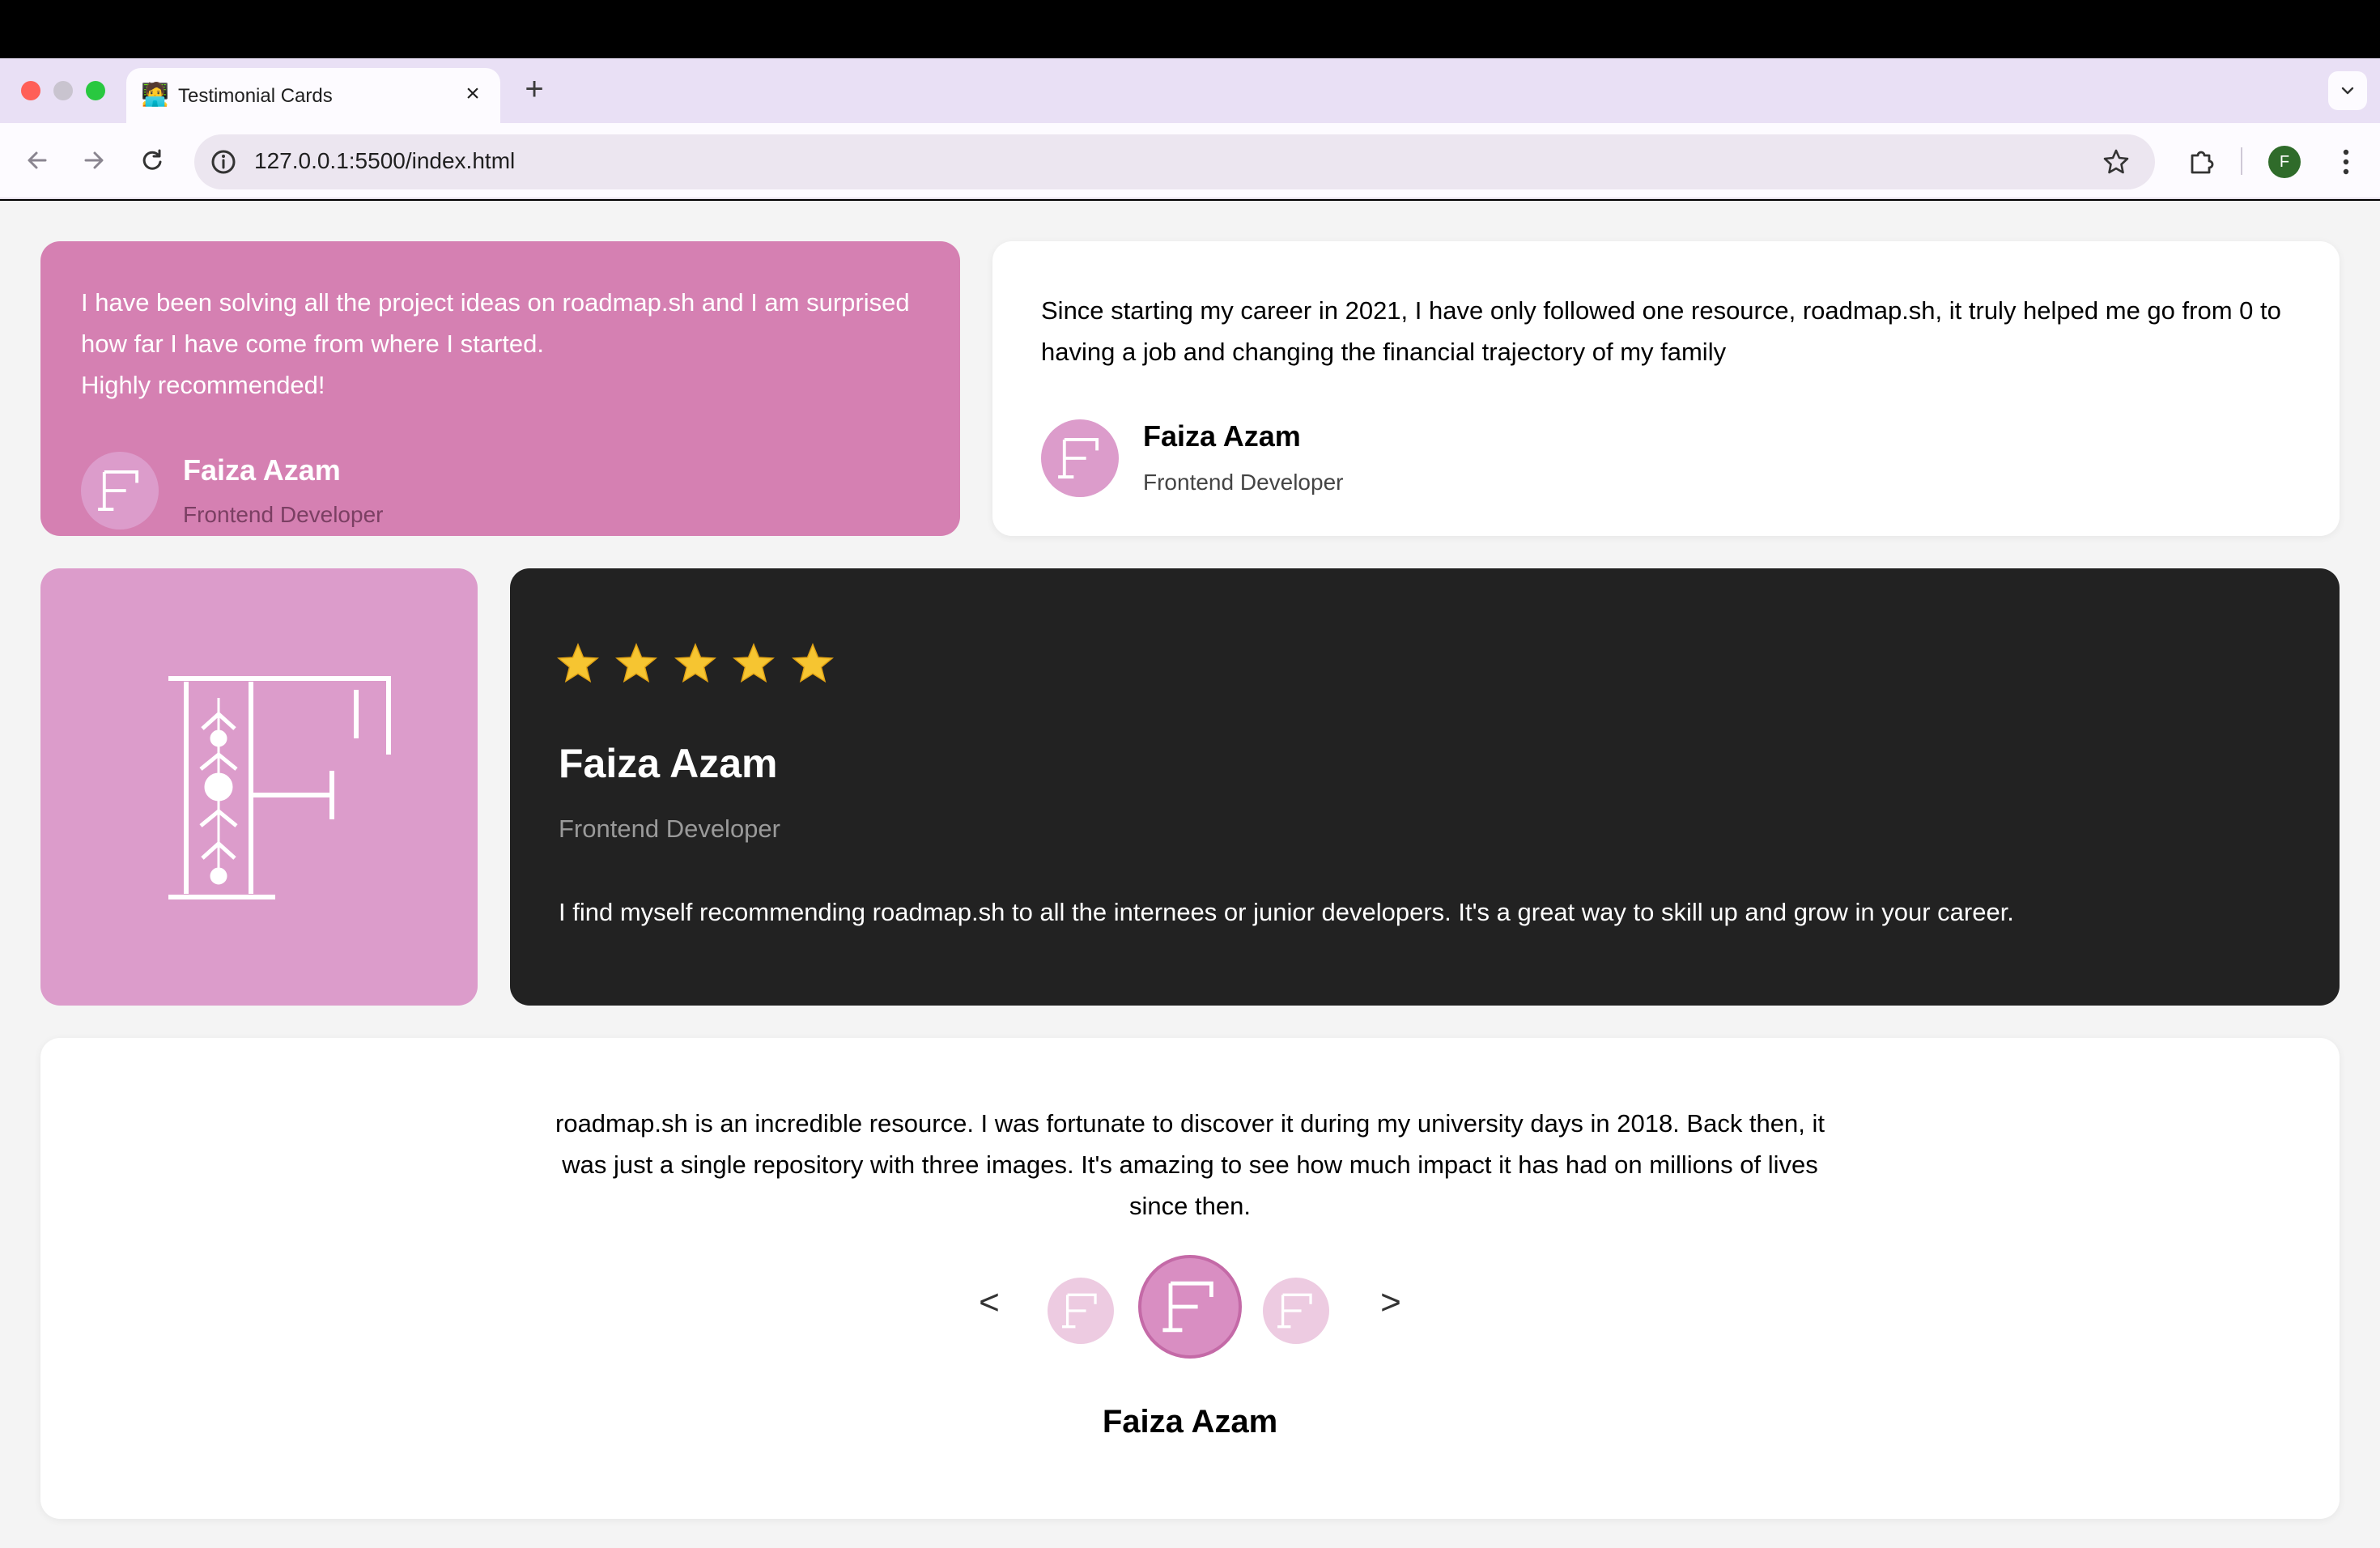 Image resolution: width=2380 pixels, height=1548 pixels. I want to click on minimize-window-button, so click(63, 91).